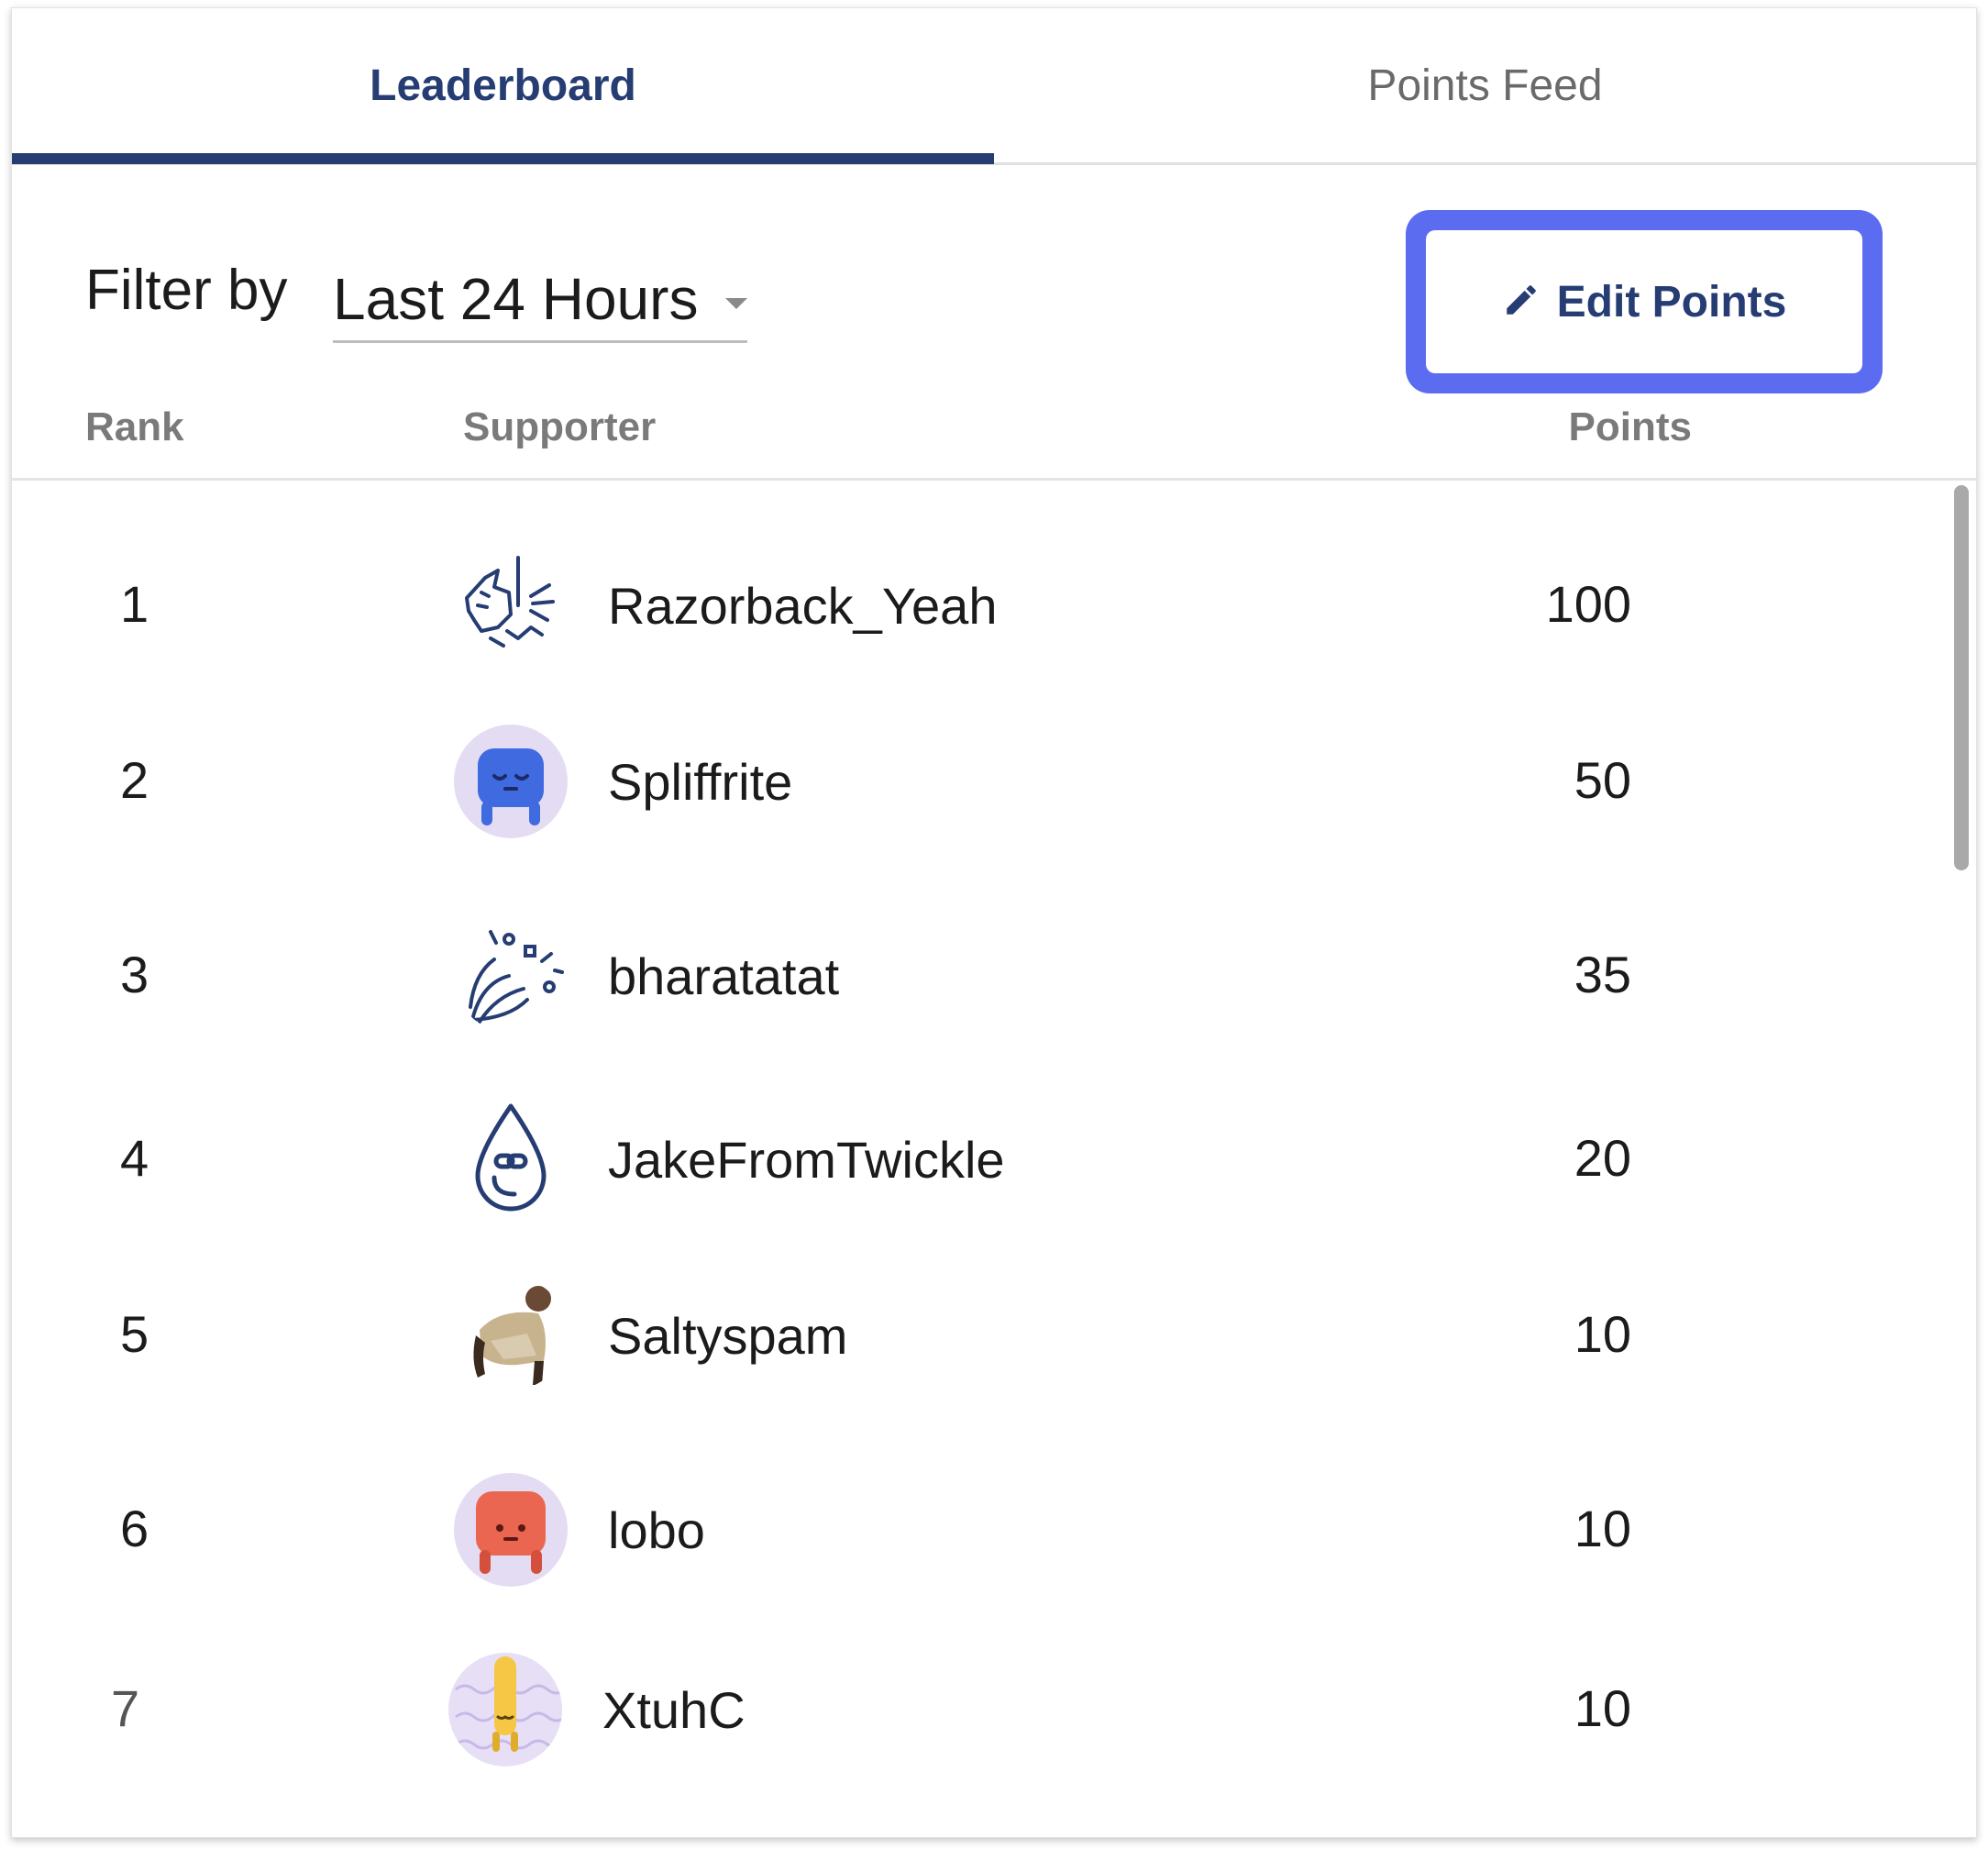  What do you see at coordinates (511, 781) in the screenshot?
I see `blue-blob-avatar` at bounding box center [511, 781].